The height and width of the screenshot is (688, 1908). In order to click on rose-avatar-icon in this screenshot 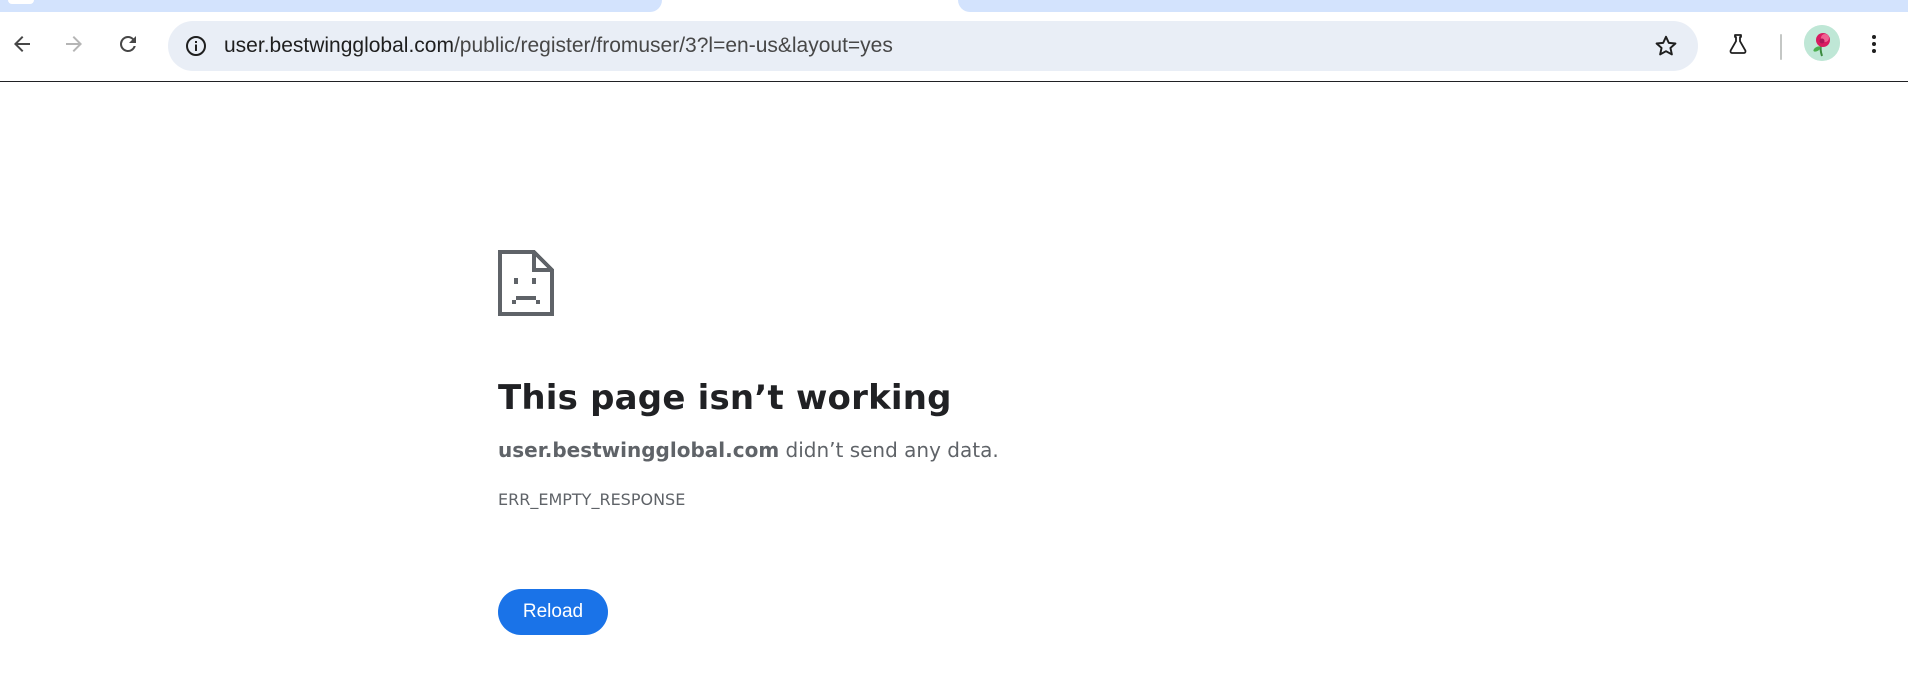, I will do `click(1822, 43)`.